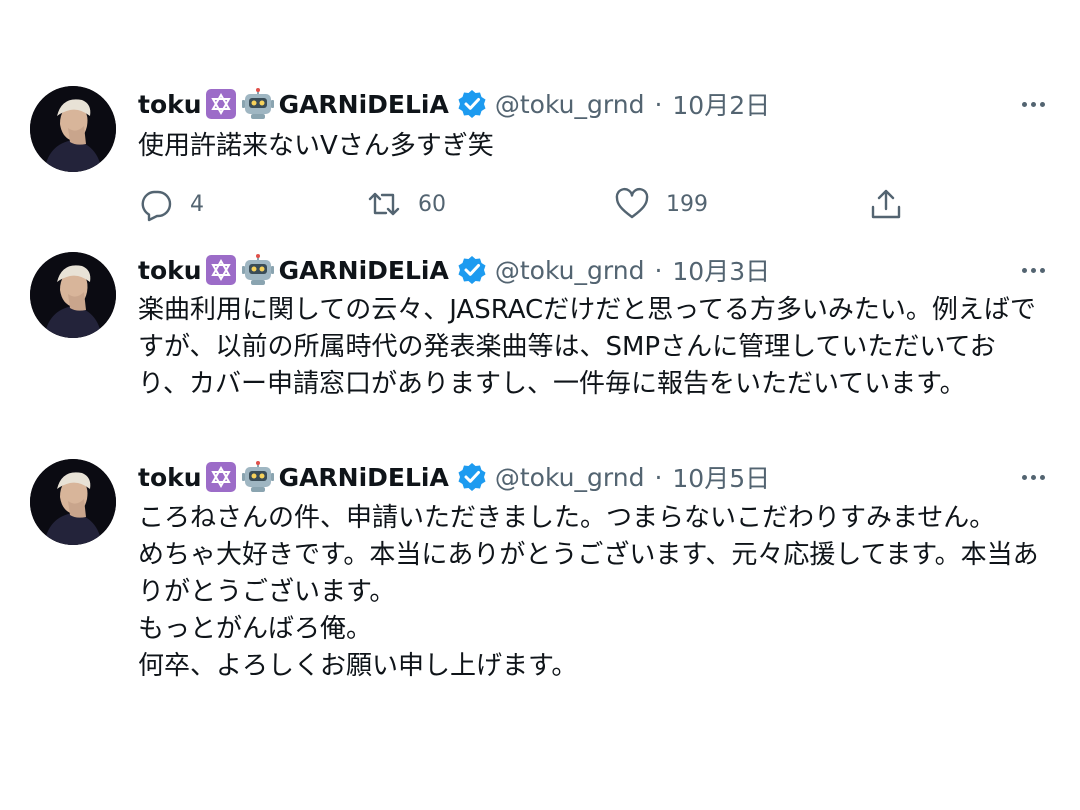  What do you see at coordinates (687, 204) in the screenshot?
I see `like-count: 199` at bounding box center [687, 204].